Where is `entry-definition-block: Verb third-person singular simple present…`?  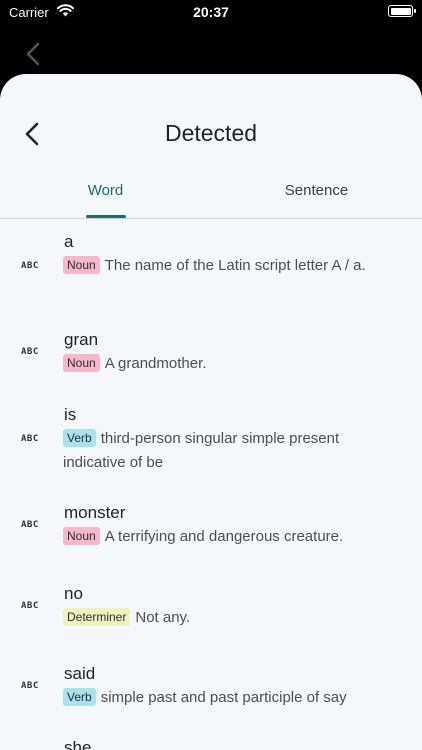
entry-definition-block: Verb third-person singular simple present… is located at coordinates (233, 451).